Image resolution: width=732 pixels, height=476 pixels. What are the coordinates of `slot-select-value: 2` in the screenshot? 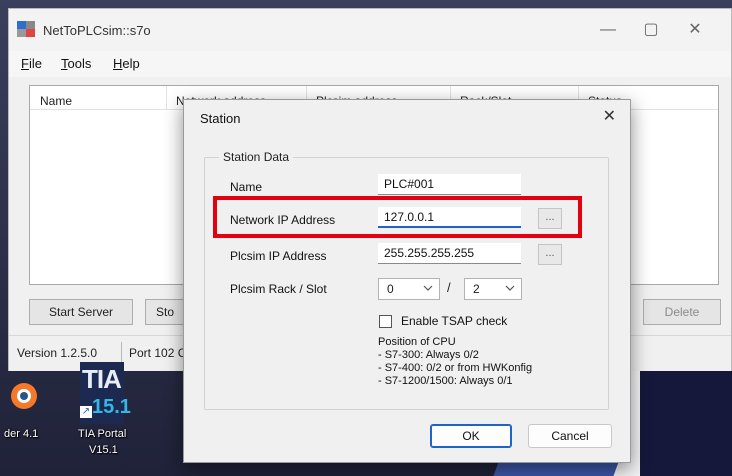 It's located at (476, 289).